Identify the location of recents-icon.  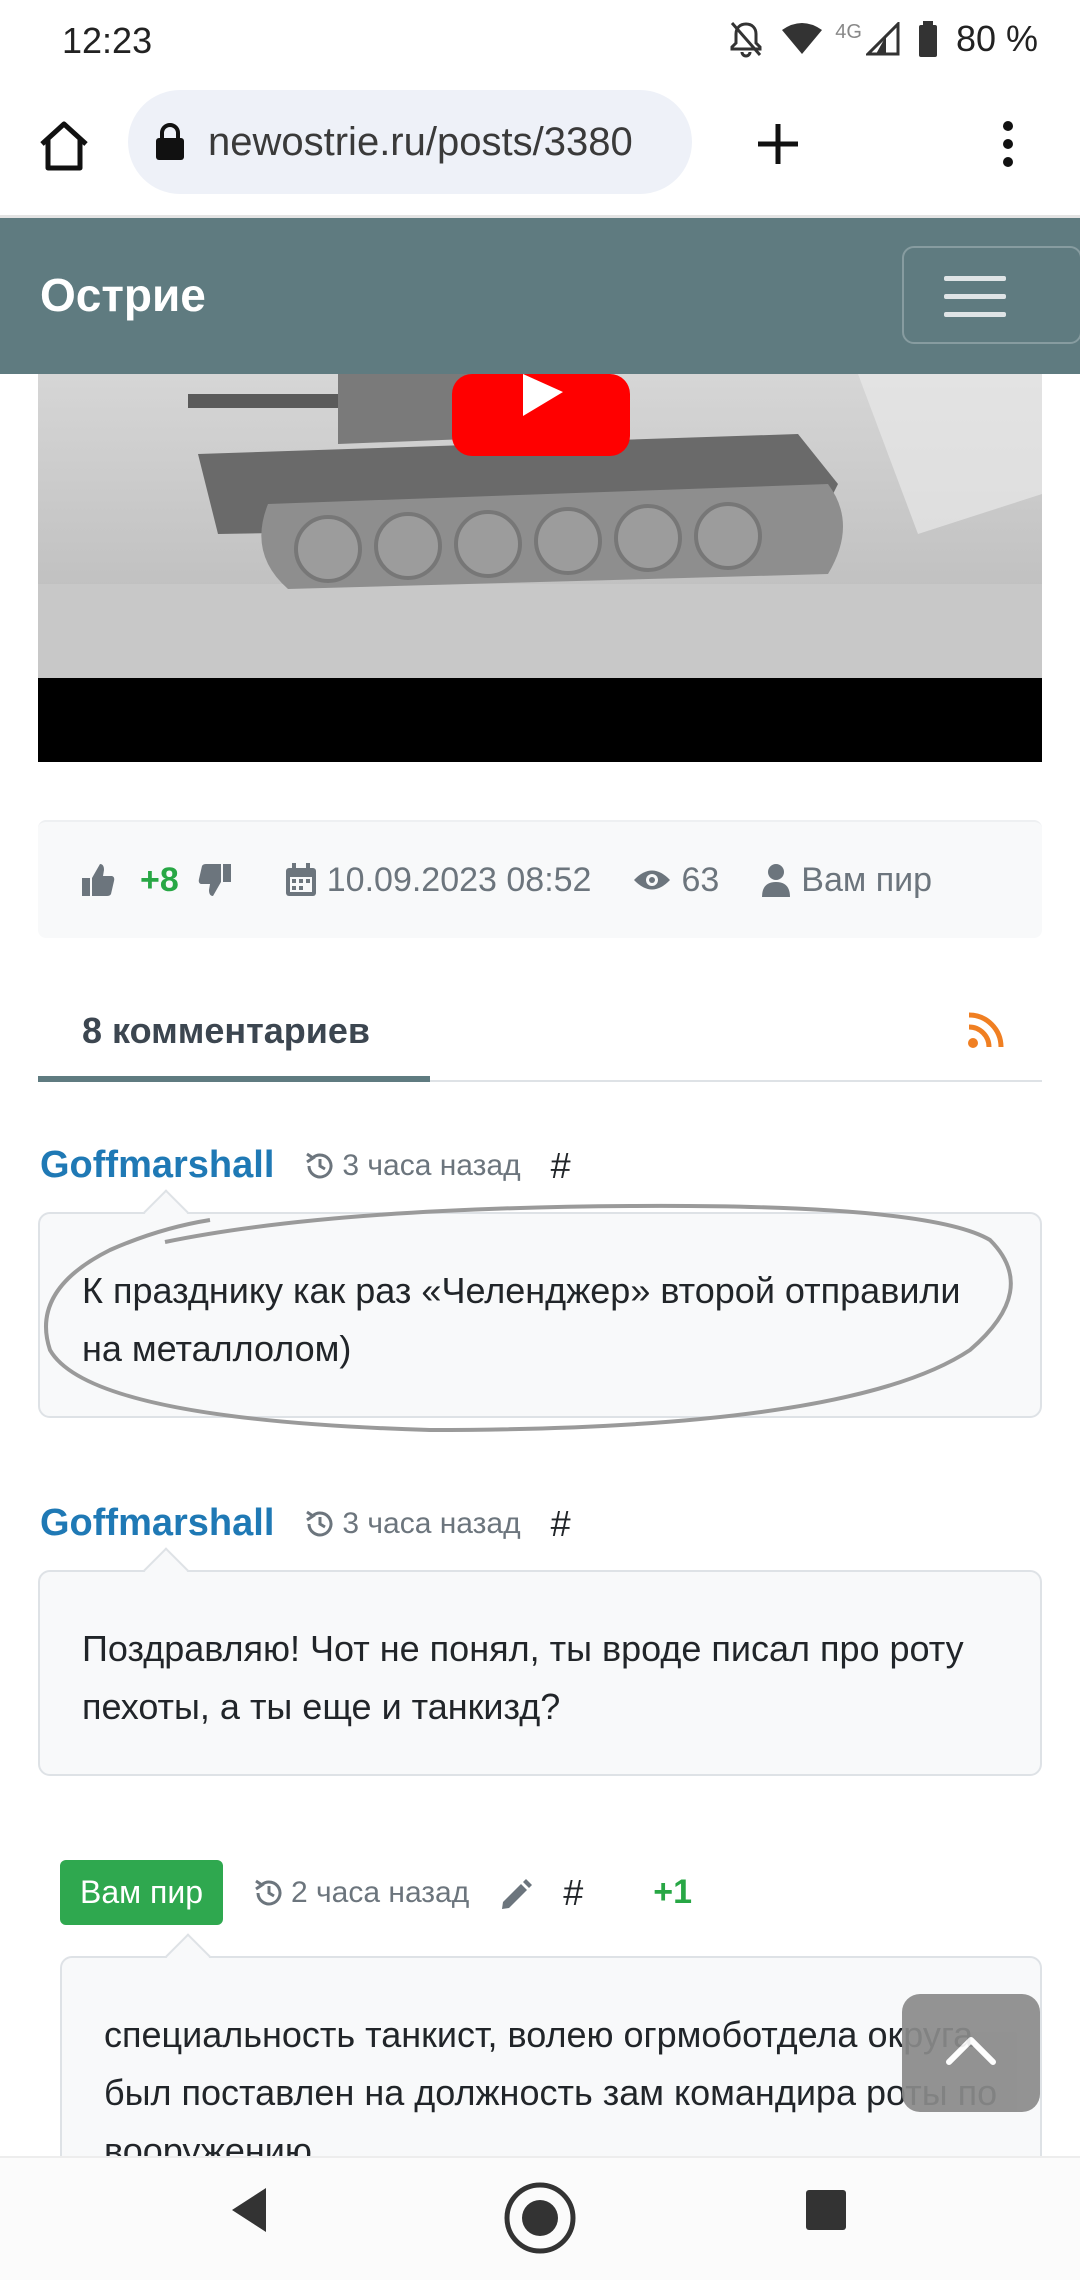
(826, 2210).